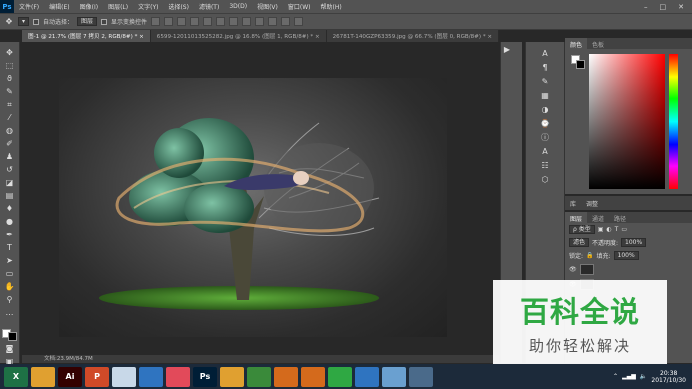  What do you see at coordinates (148, 6) in the screenshot?
I see `menu-type: 文字(Y)` at bounding box center [148, 6].